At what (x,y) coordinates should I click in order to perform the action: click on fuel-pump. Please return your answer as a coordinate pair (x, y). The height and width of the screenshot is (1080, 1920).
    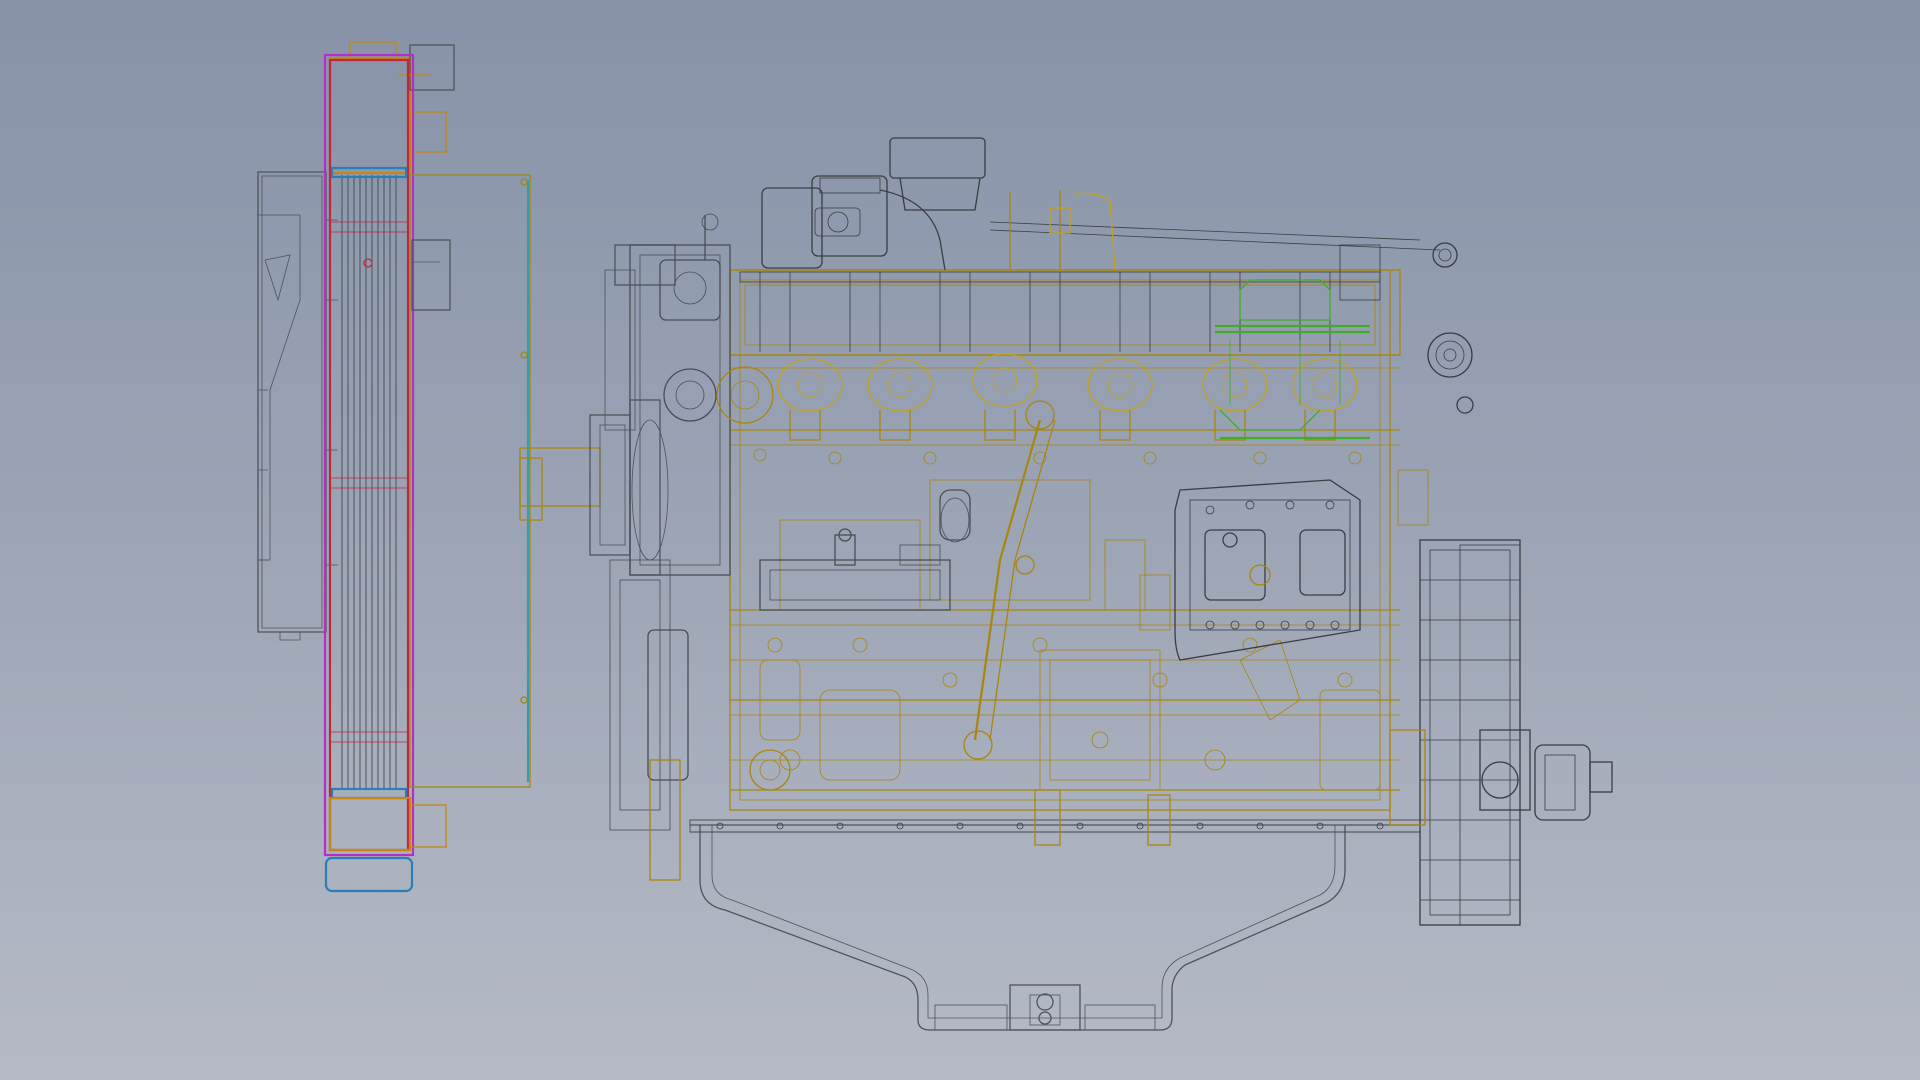
    Looking at the image, I should click on (907, 580).